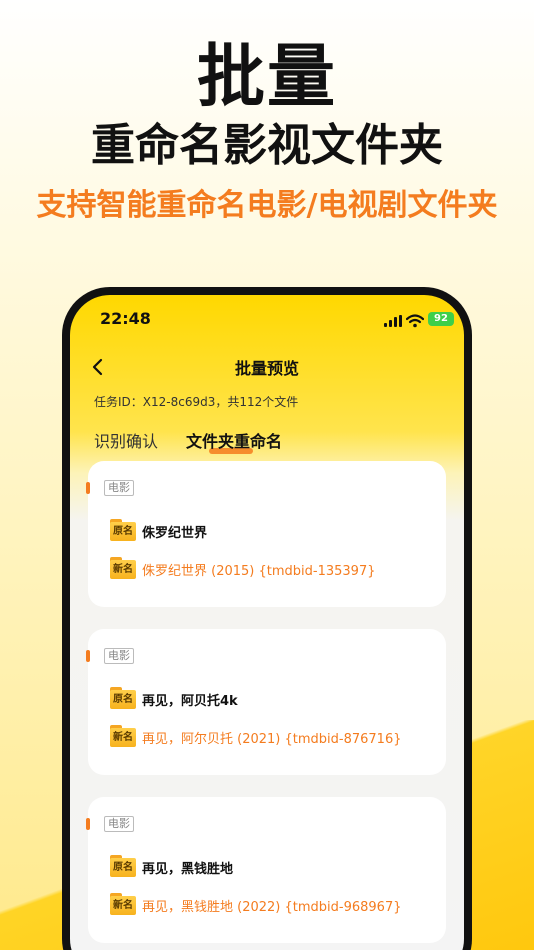 This screenshot has width=534, height=950. What do you see at coordinates (234, 440) in the screenshot?
I see `tab-folder-rename: 文件夹重命名` at bounding box center [234, 440].